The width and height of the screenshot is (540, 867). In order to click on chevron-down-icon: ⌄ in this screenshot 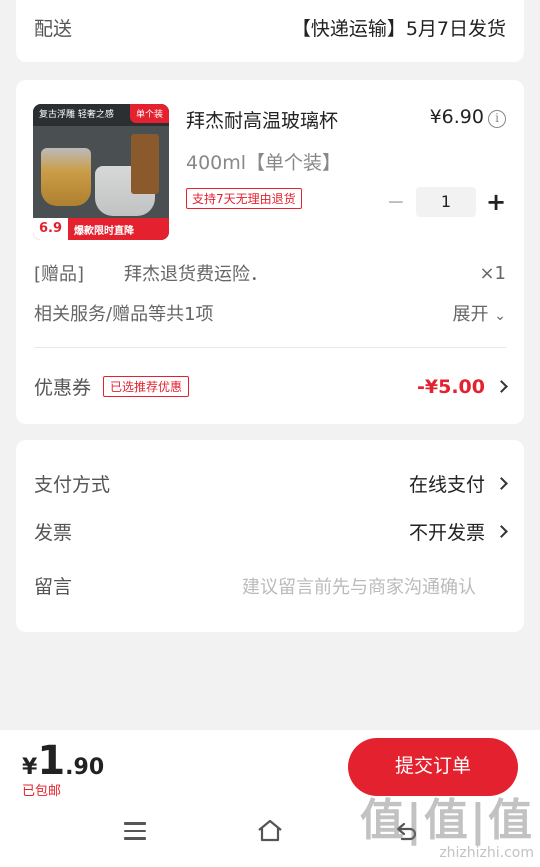, I will do `click(500, 316)`.